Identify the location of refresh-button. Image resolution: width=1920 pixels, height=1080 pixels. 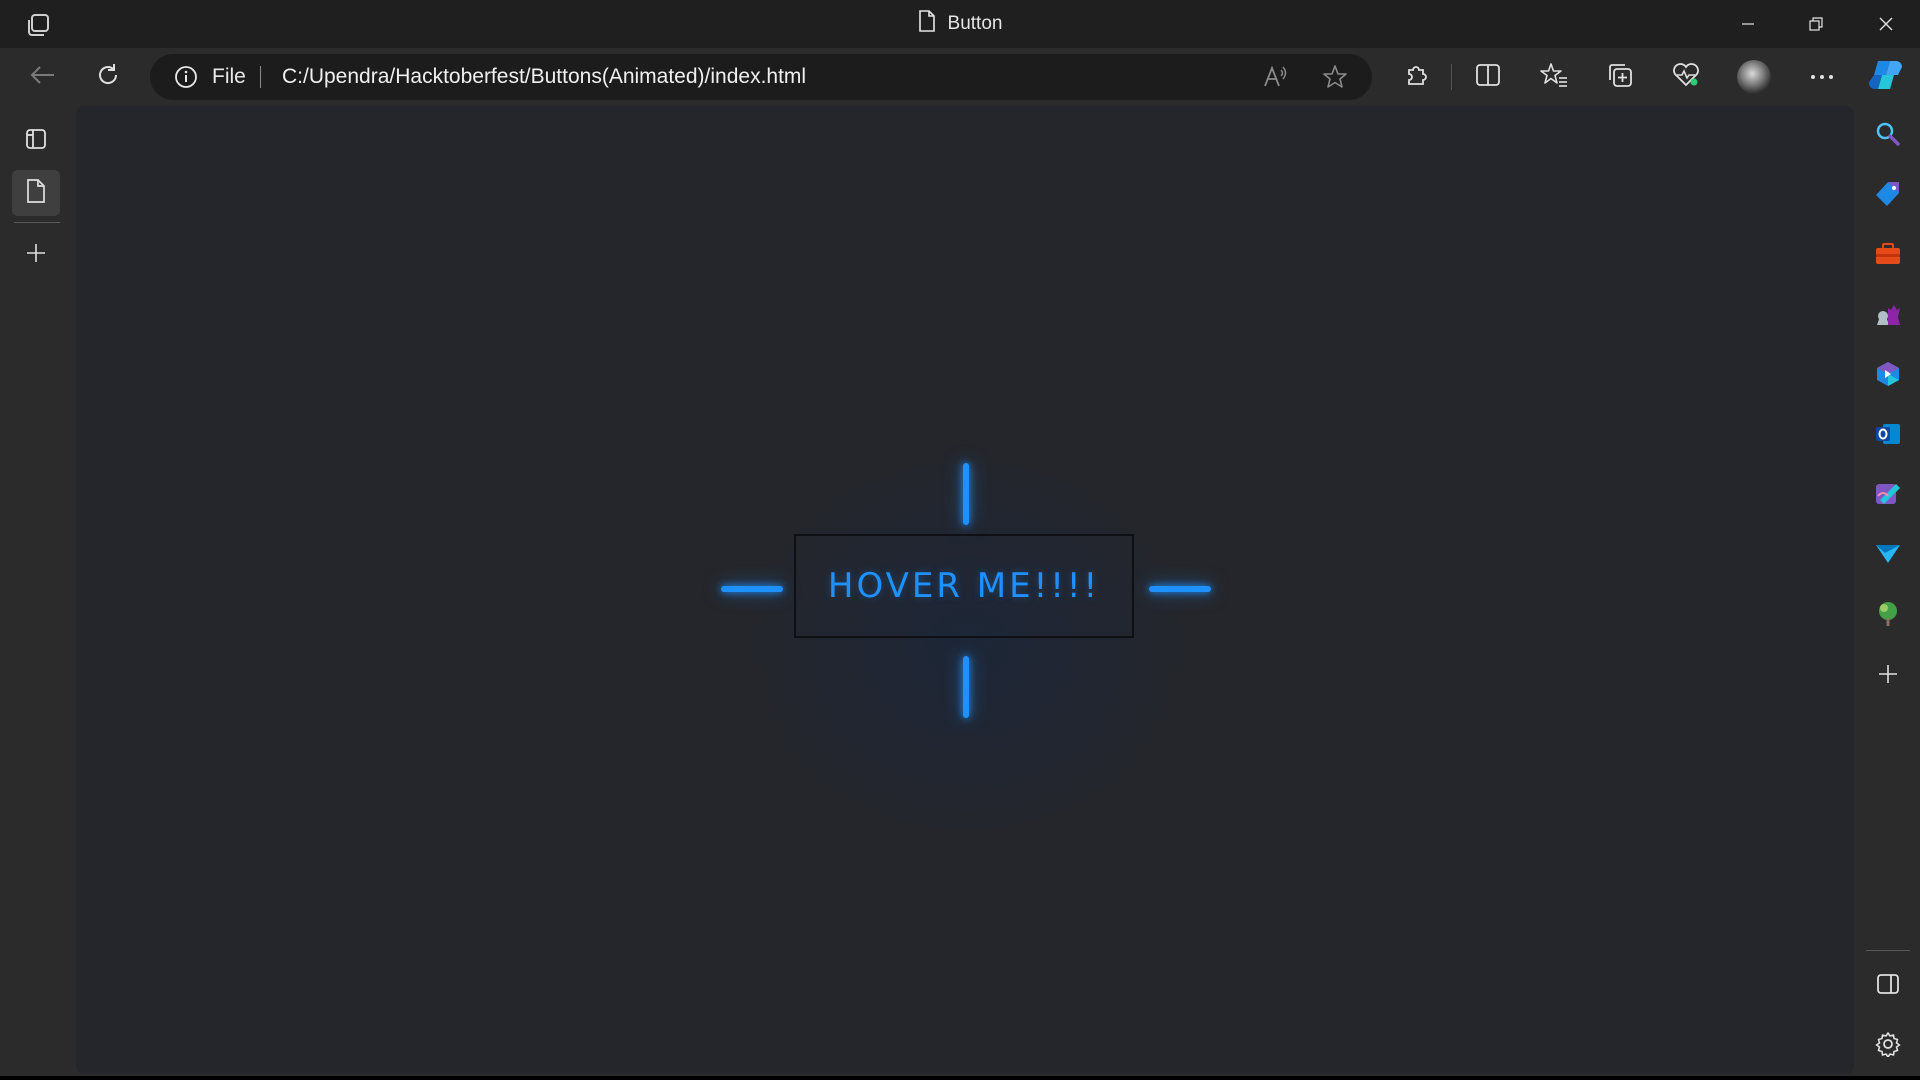
(108, 77).